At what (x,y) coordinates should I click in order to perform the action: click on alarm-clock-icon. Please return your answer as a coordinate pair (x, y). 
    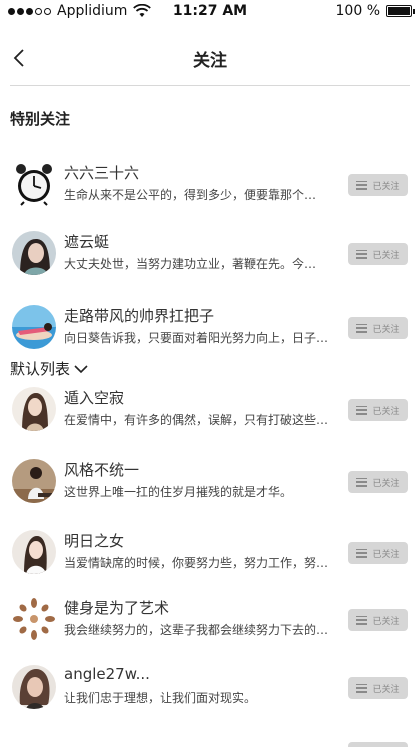
    Looking at the image, I should click on (34, 184).